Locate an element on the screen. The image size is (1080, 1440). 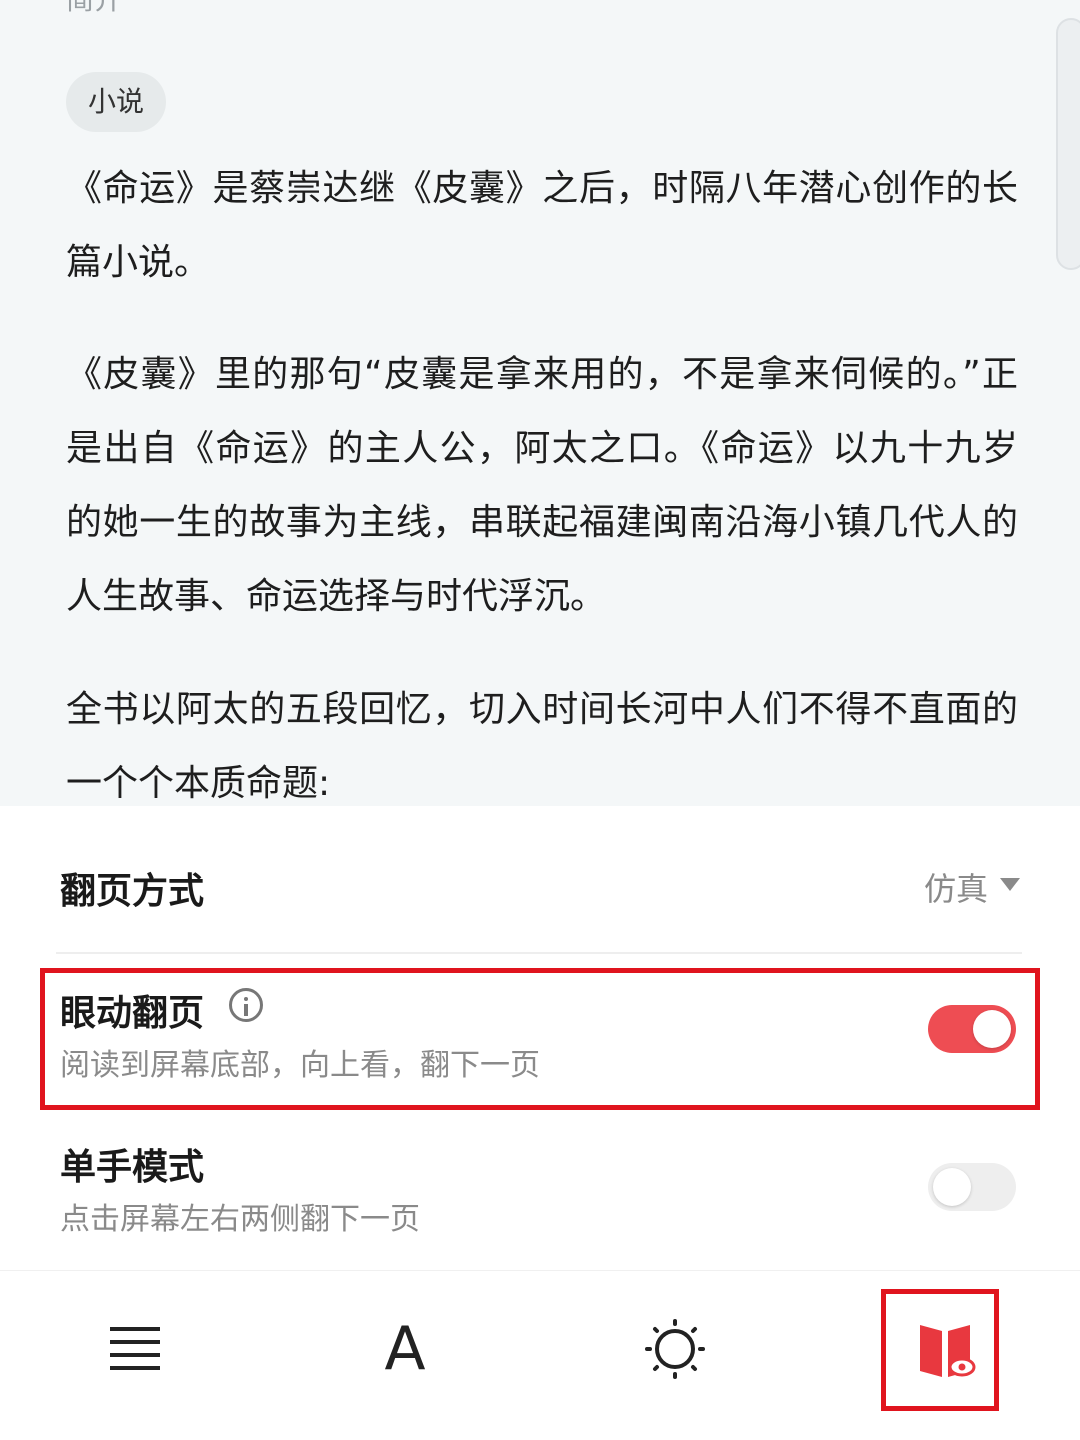
scrollbar-thumb is located at coordinates (1068, 144).